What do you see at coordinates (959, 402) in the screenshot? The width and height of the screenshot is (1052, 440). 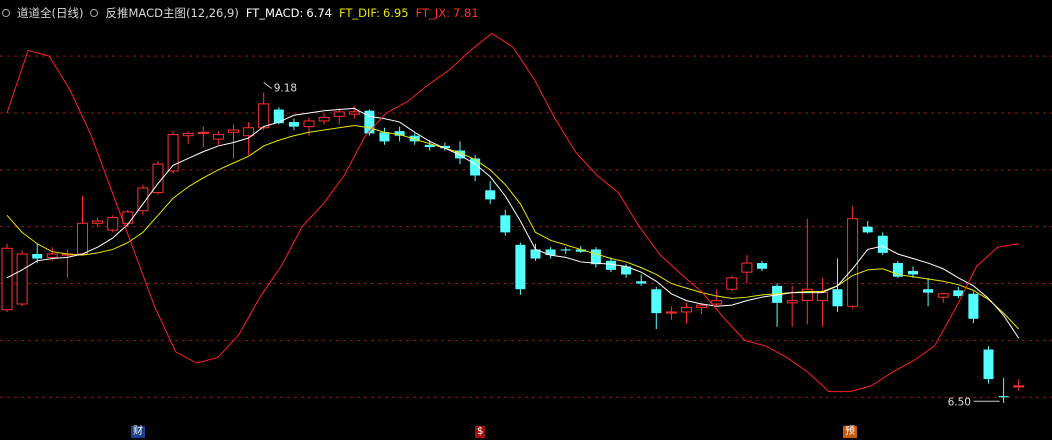 I see `low-annotation-label: 6.50` at bounding box center [959, 402].